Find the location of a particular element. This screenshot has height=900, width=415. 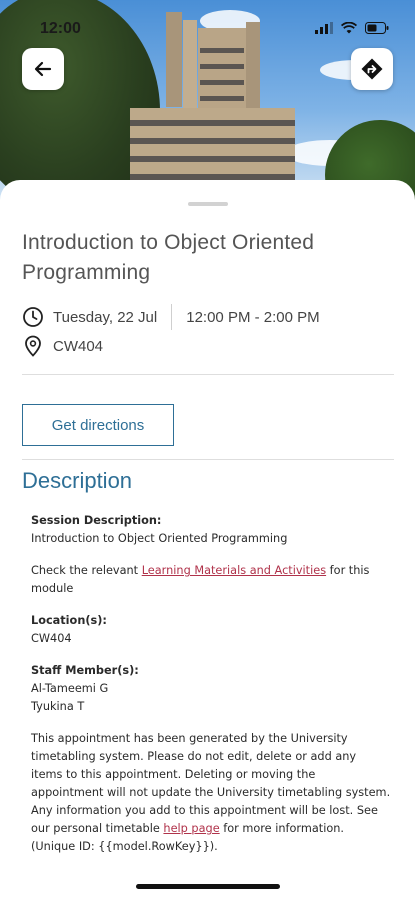

staff-member: Tyukina T is located at coordinates (58, 706).